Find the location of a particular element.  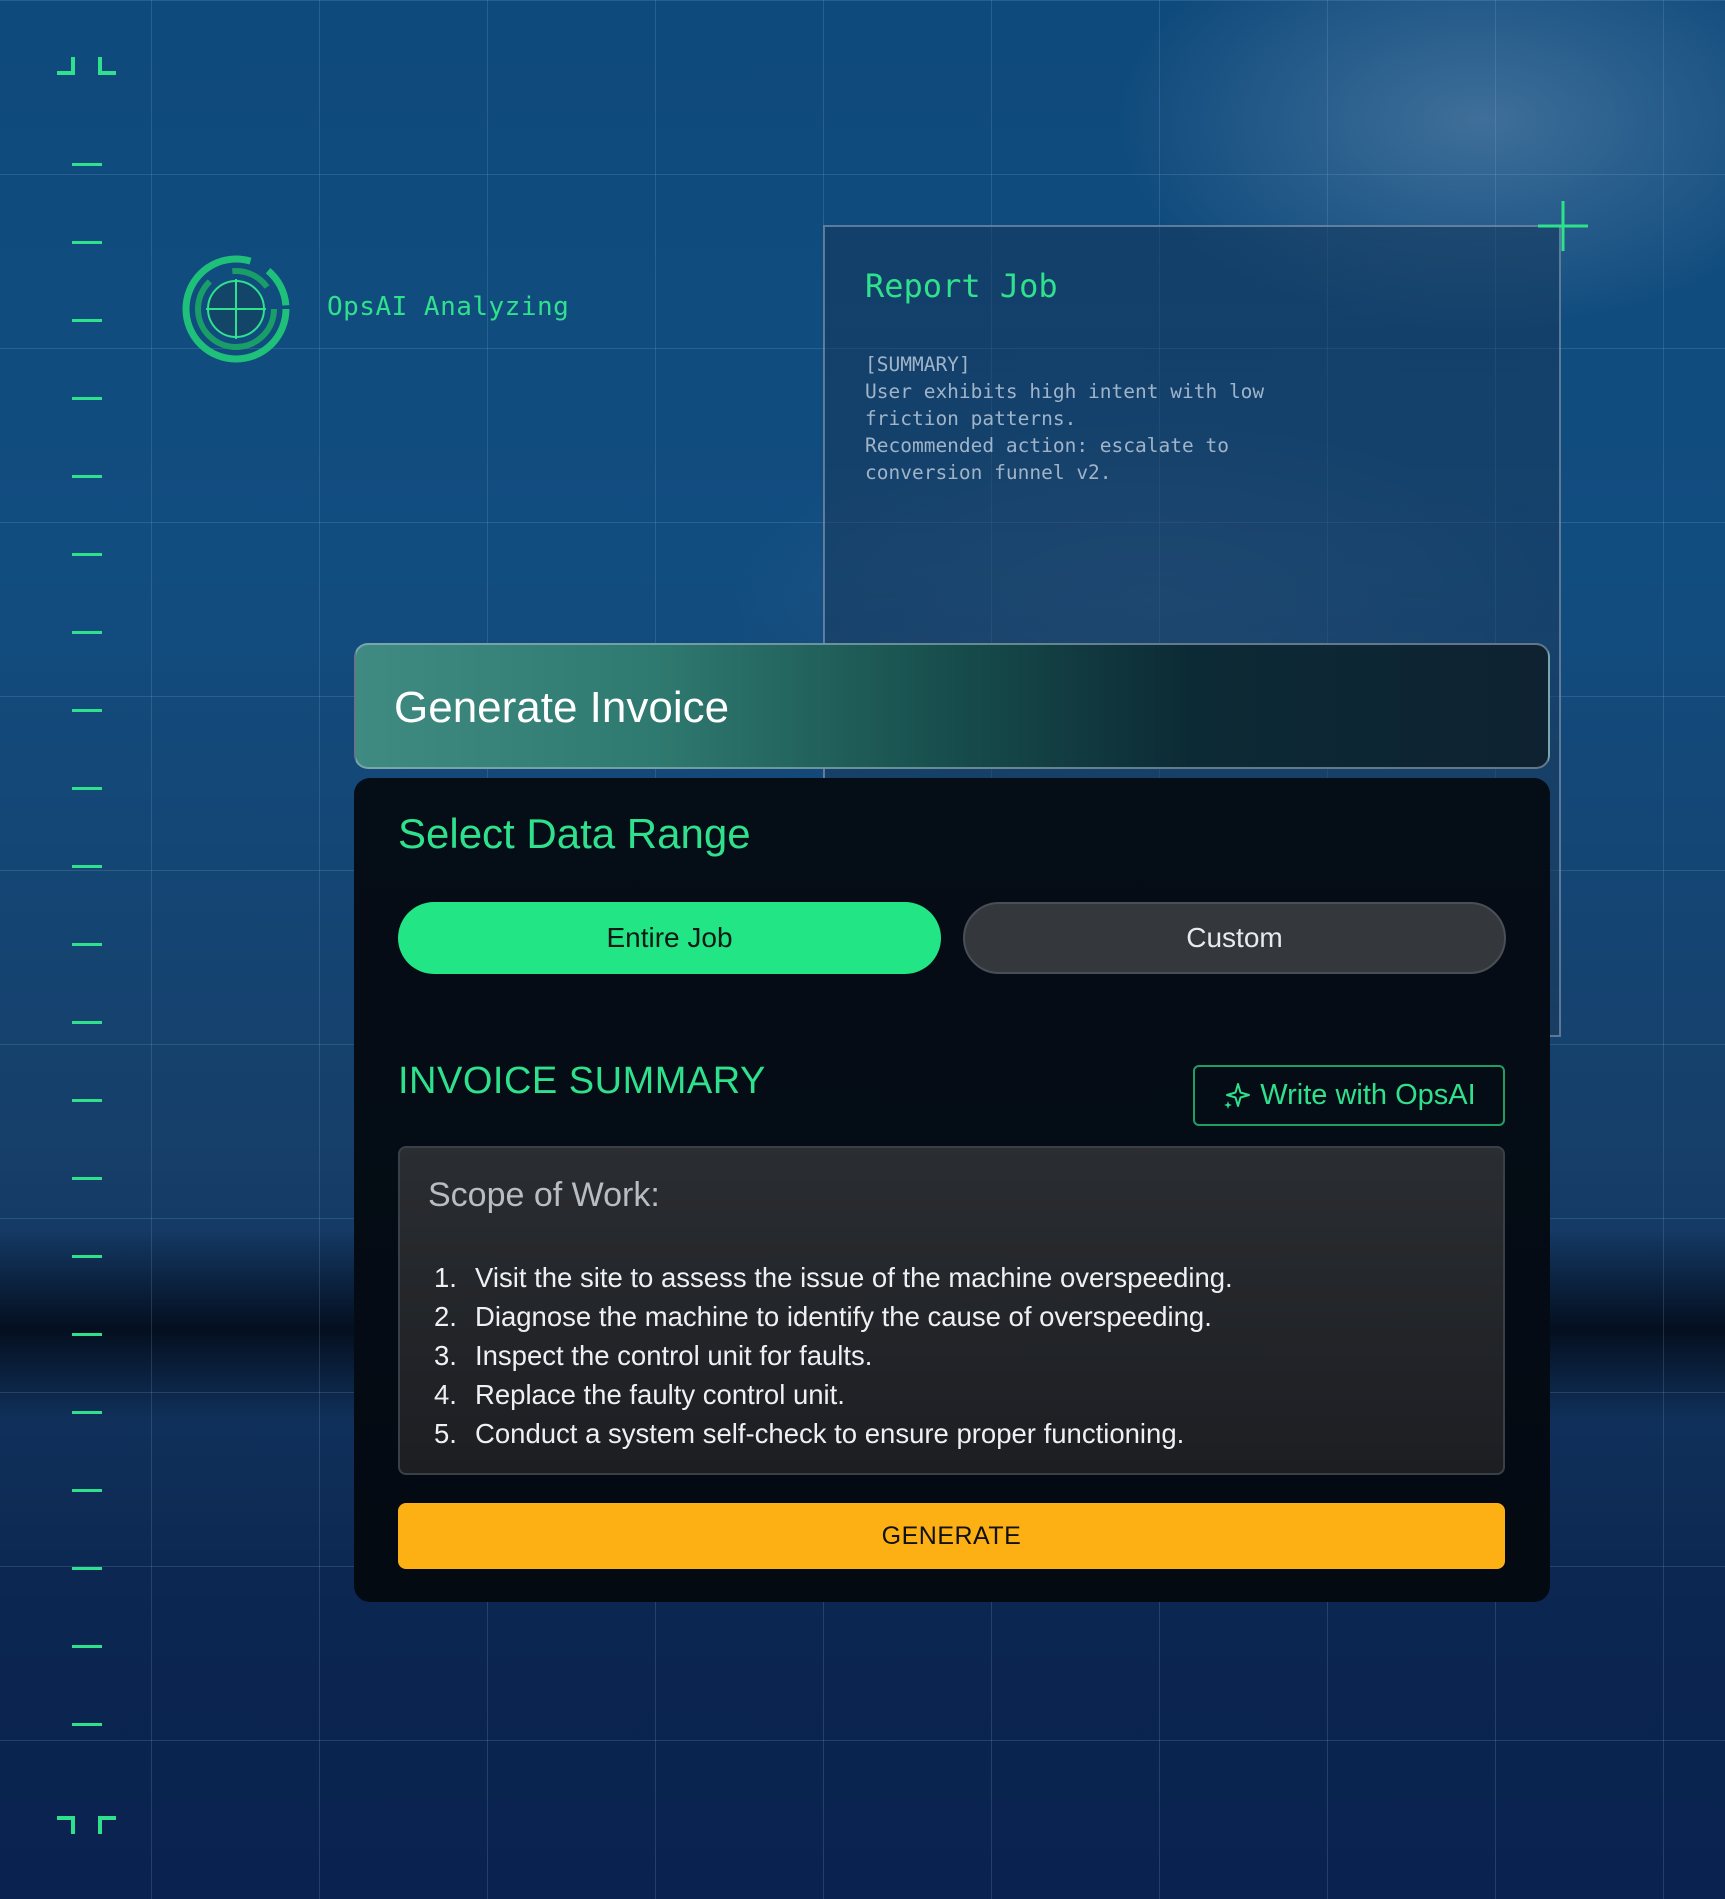

scope-item-number: 1. is located at coordinates (445, 1277).